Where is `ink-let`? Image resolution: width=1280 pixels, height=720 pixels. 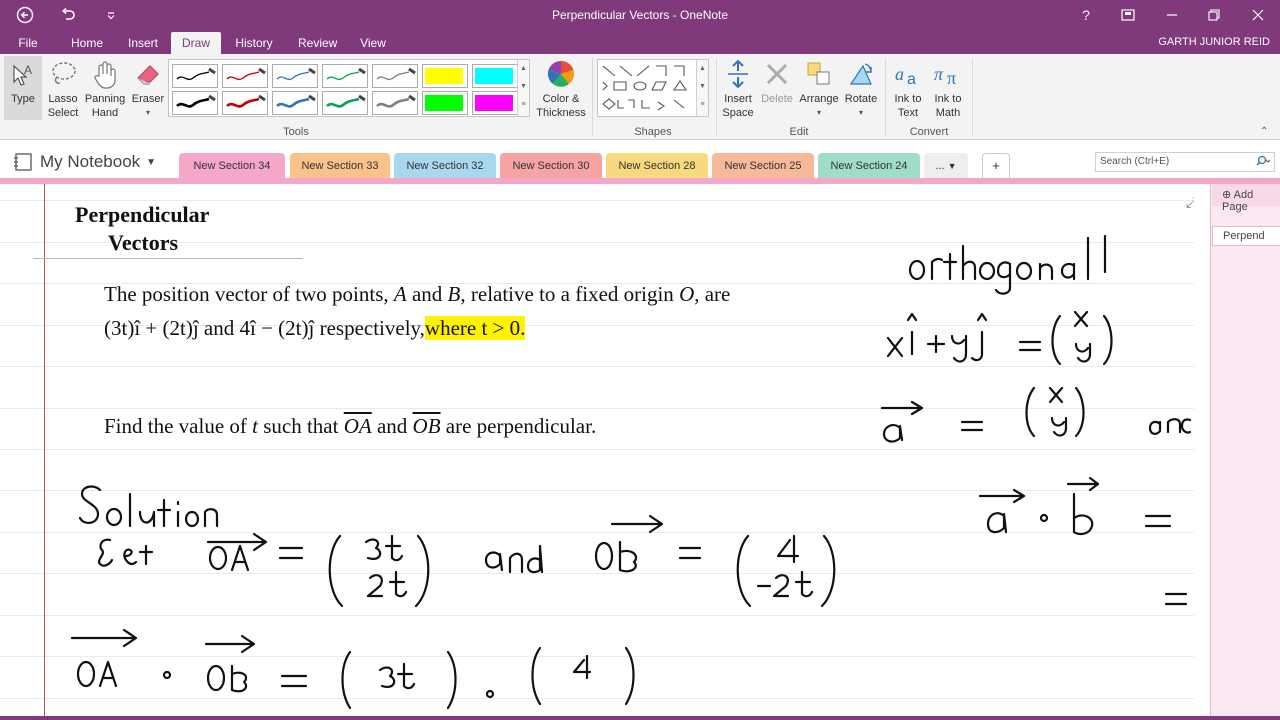
ink-let is located at coordinates (126, 552).